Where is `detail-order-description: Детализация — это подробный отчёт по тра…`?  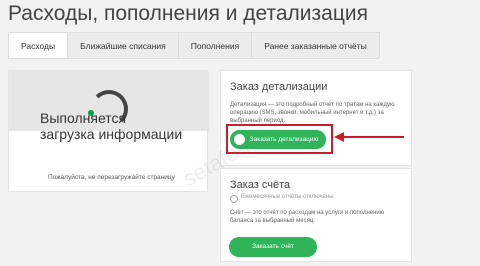
detail-order-description: Детализация — это подробный отчёт по тра… is located at coordinates (312, 113).